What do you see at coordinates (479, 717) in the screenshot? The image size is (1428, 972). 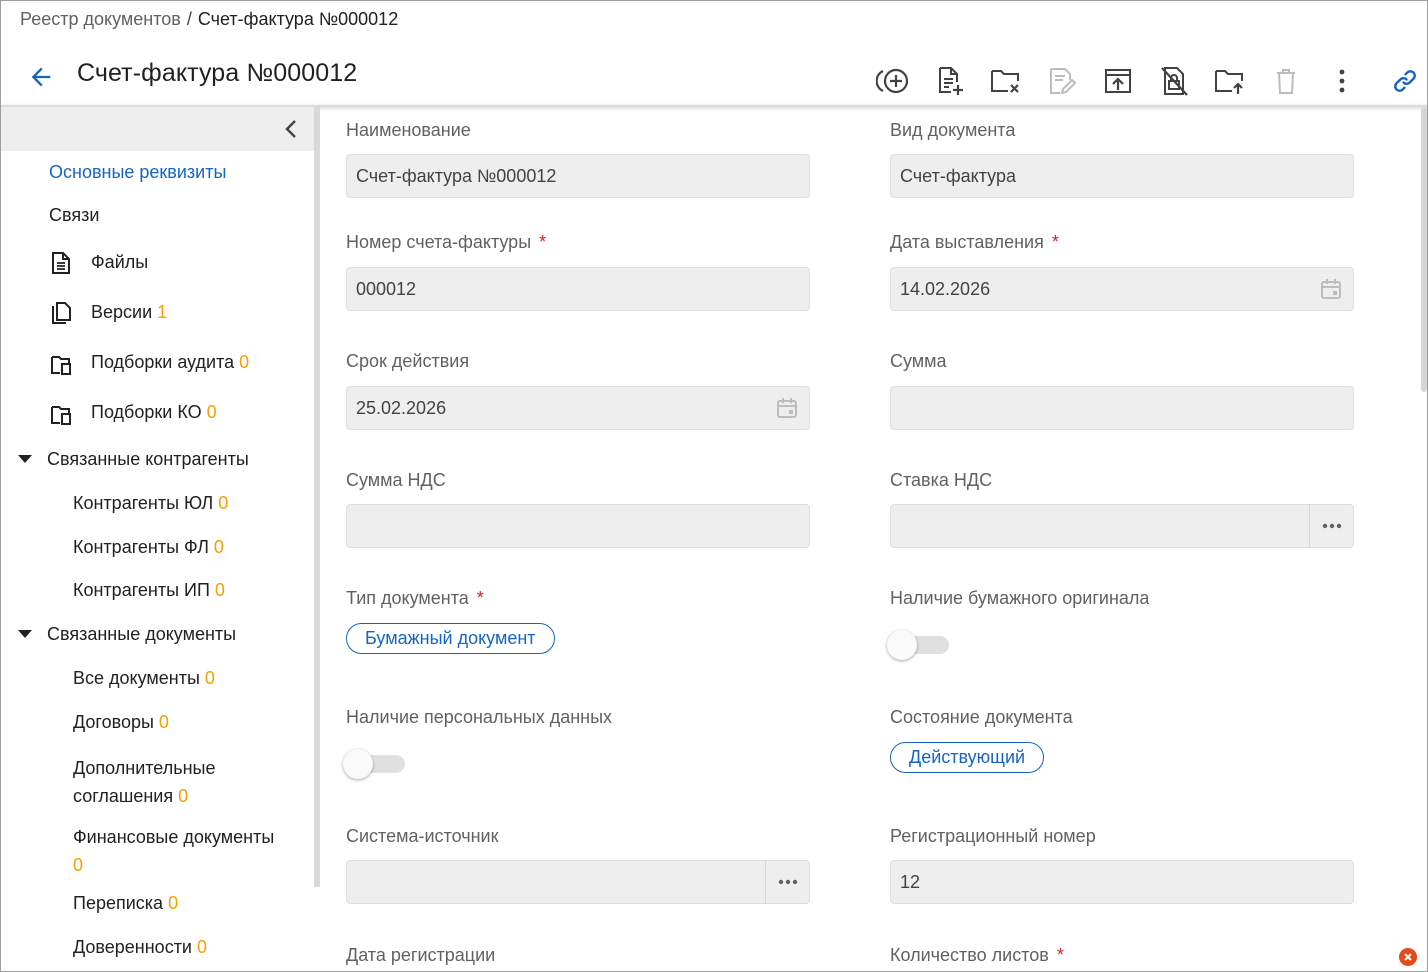 I see `personal-data-label: Наличие персональных данных` at bounding box center [479, 717].